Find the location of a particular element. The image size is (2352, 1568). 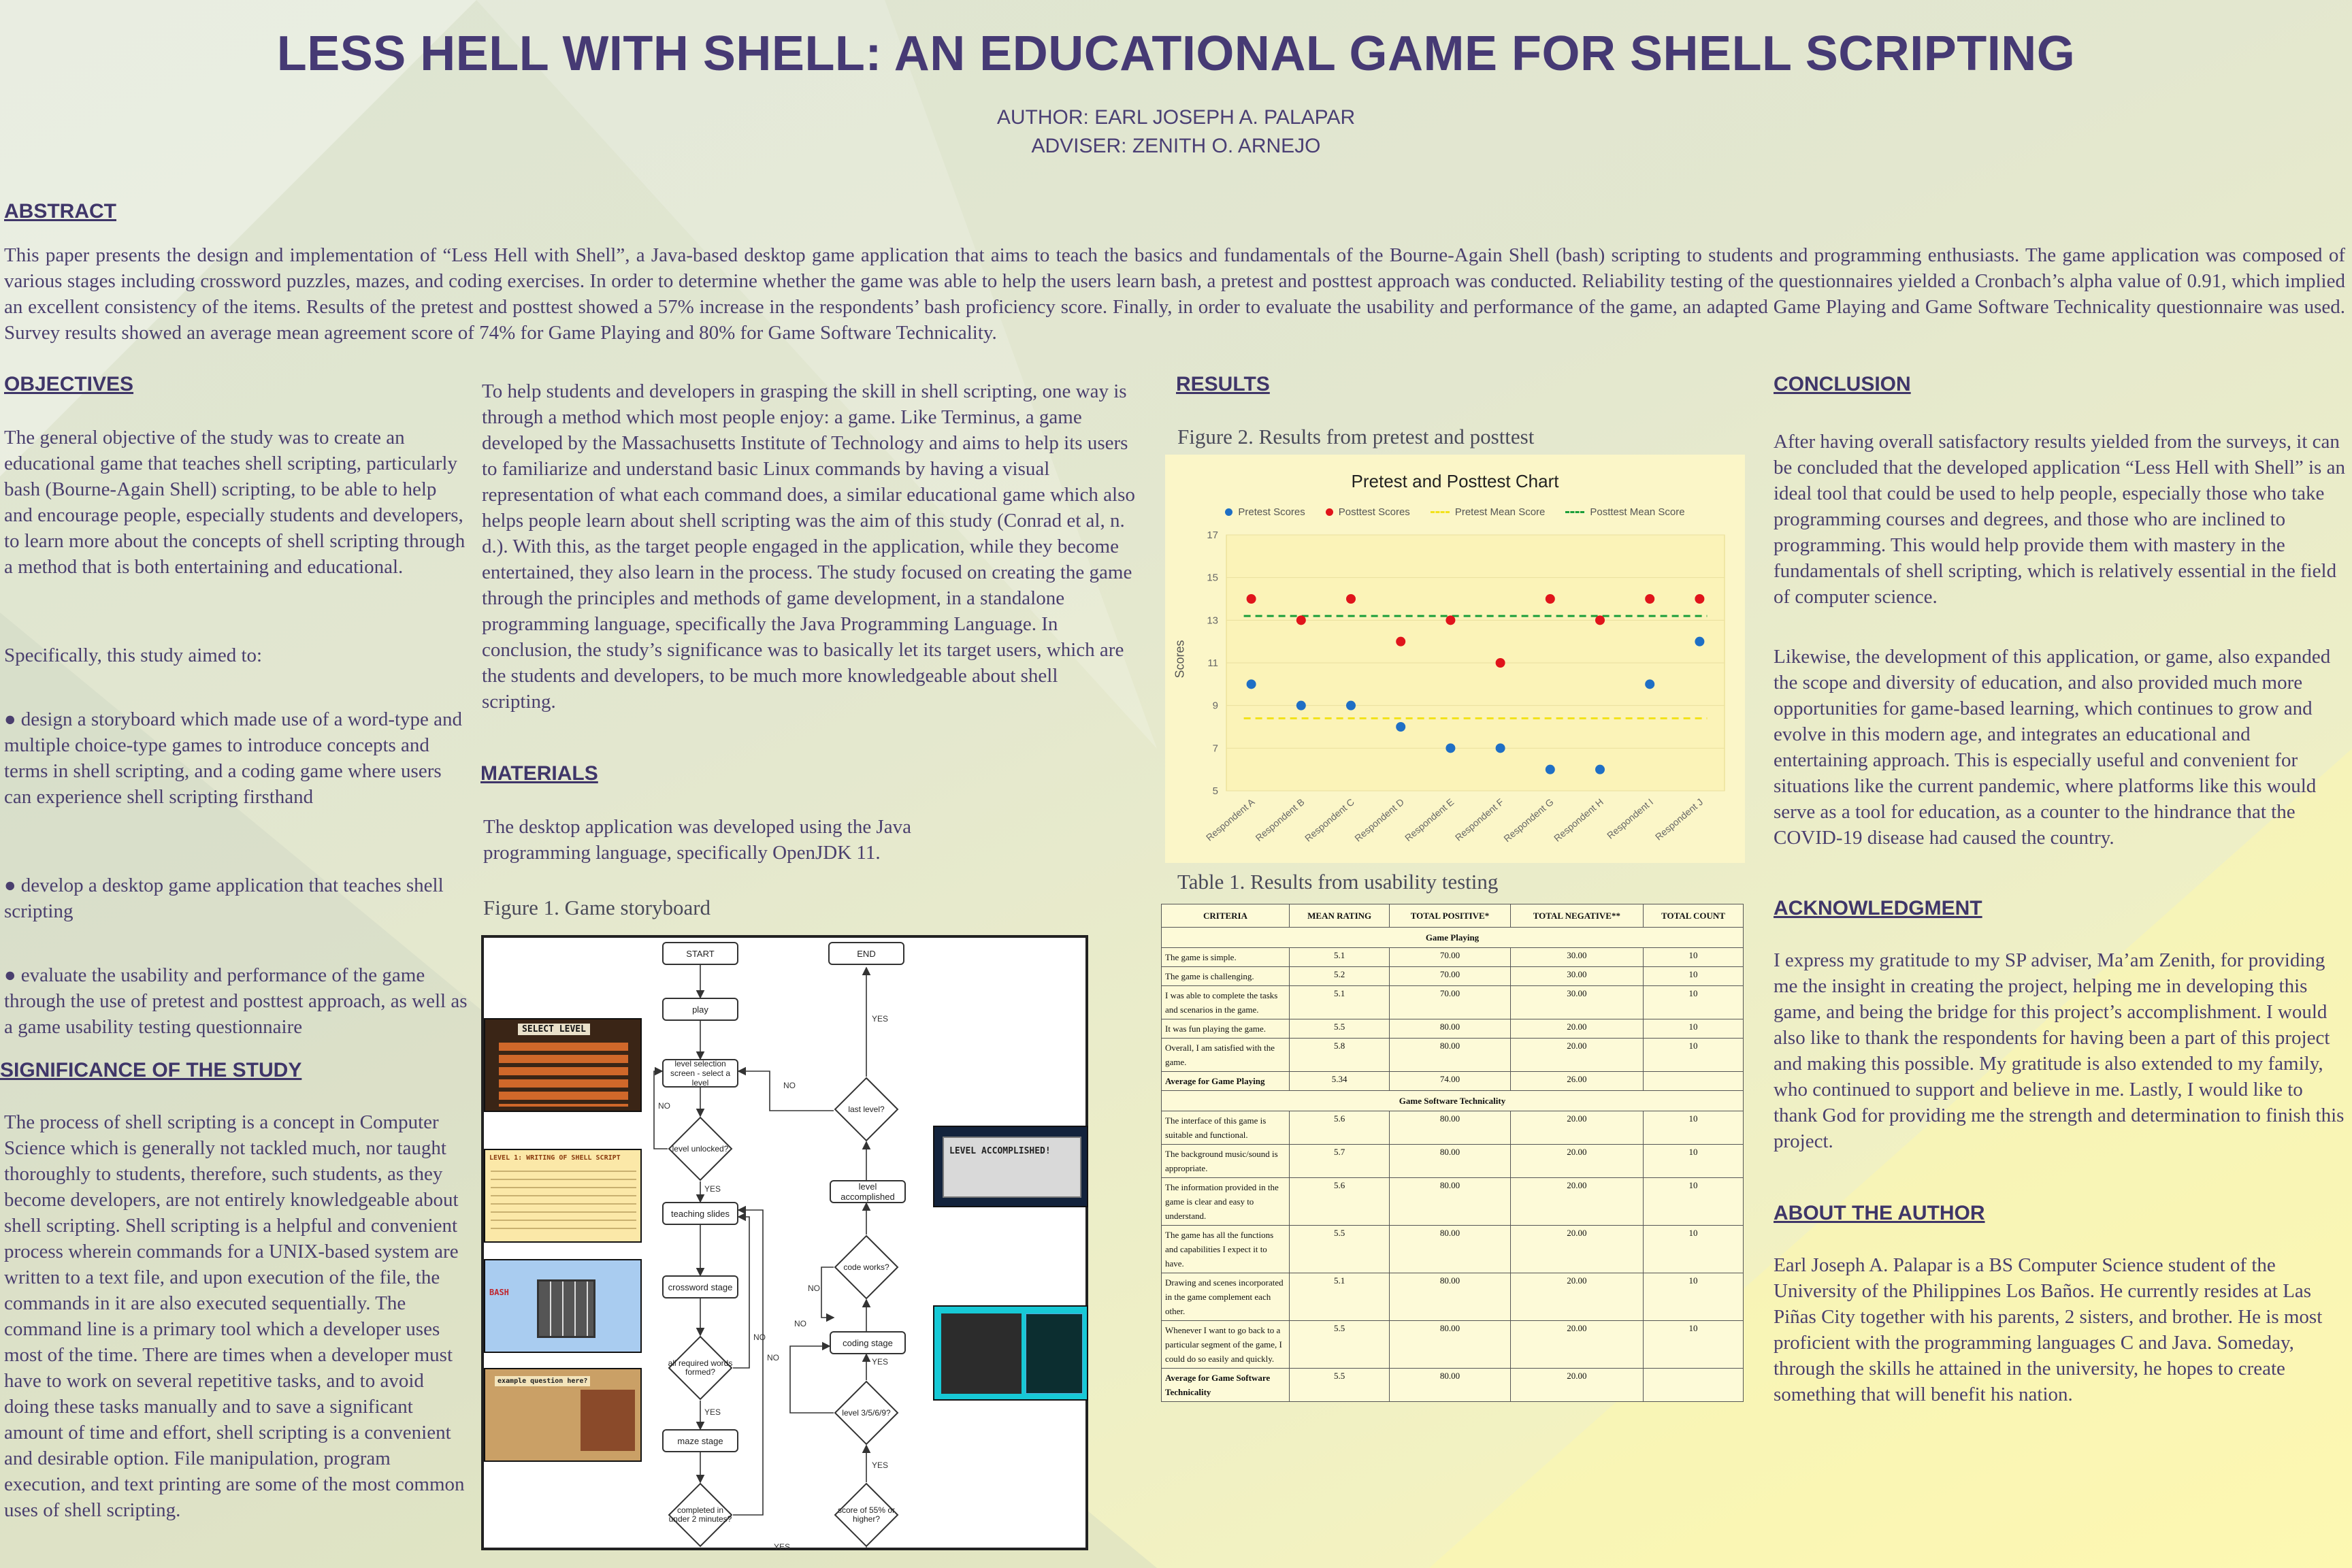

x-tick-label: Respondent A is located at coordinates (1230, 819).